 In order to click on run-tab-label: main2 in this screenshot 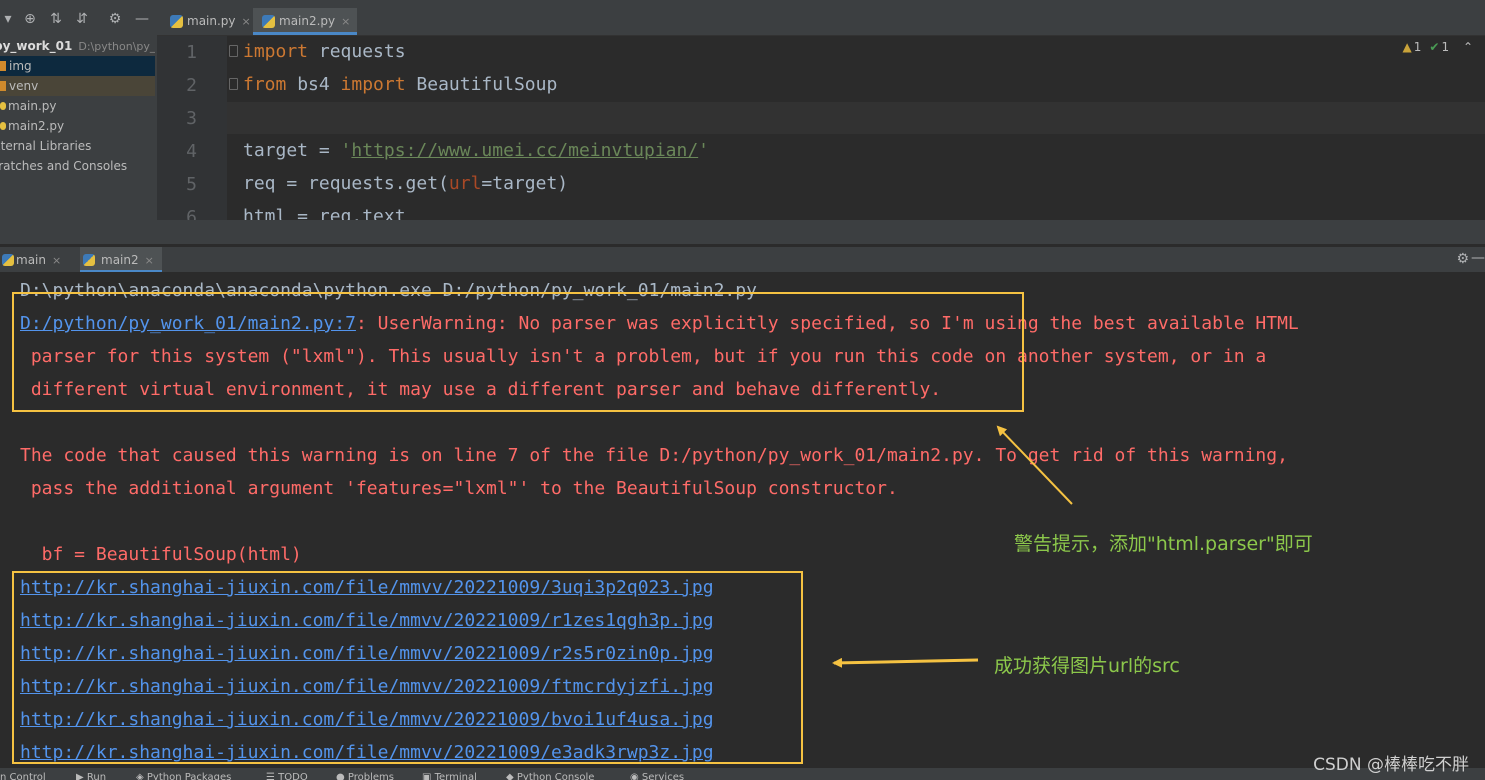, I will do `click(120, 260)`.